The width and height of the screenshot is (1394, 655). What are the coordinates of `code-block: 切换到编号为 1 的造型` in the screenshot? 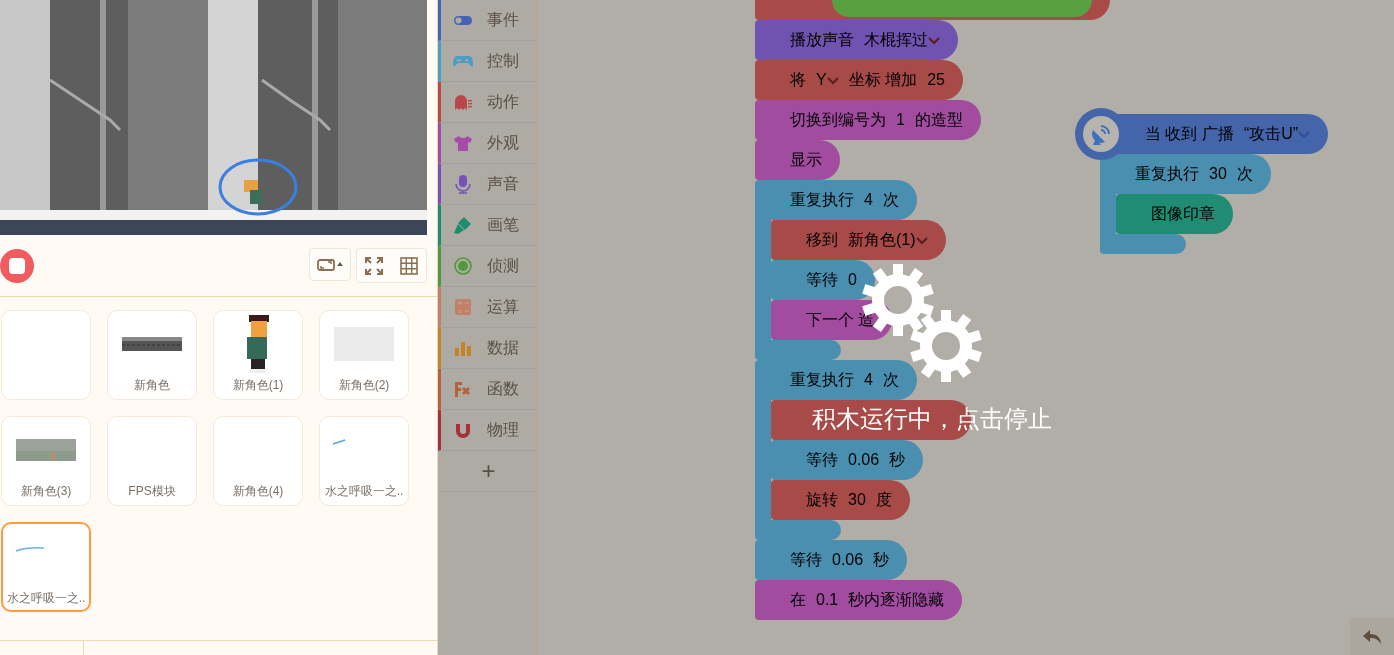 It's located at (868, 120).